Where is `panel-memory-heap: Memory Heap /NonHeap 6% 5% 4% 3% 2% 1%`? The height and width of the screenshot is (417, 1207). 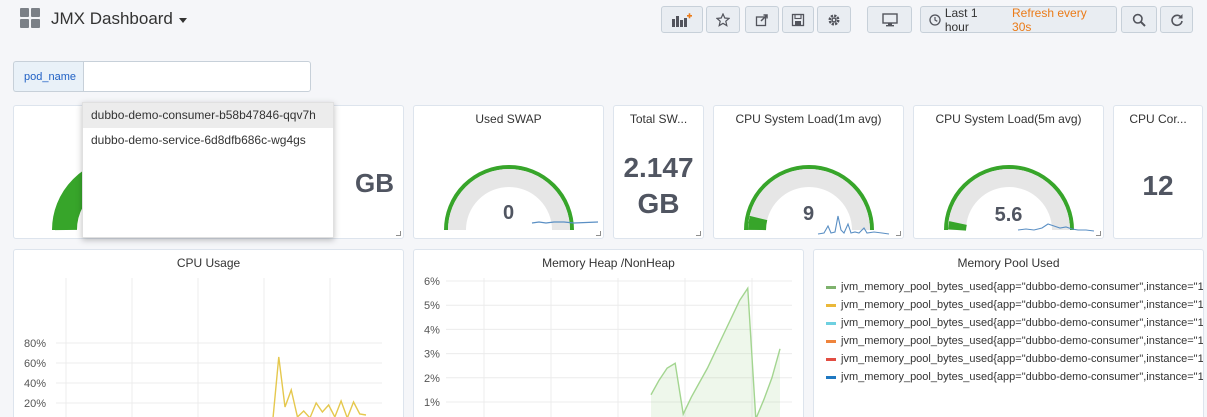 panel-memory-heap: Memory Heap /NonHeap 6% 5% 4% 3% 2% 1% is located at coordinates (608, 333).